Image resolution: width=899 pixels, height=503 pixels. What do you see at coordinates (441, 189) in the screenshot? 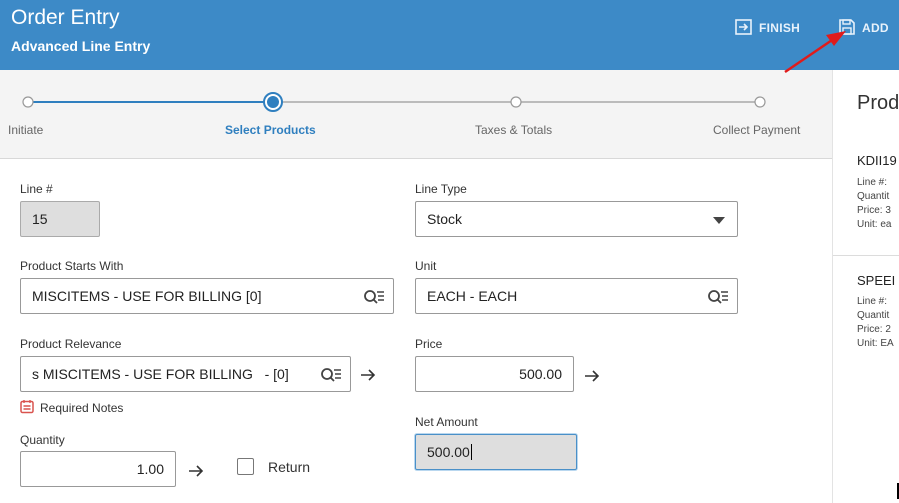
I see `line-type-label: Line Type` at bounding box center [441, 189].